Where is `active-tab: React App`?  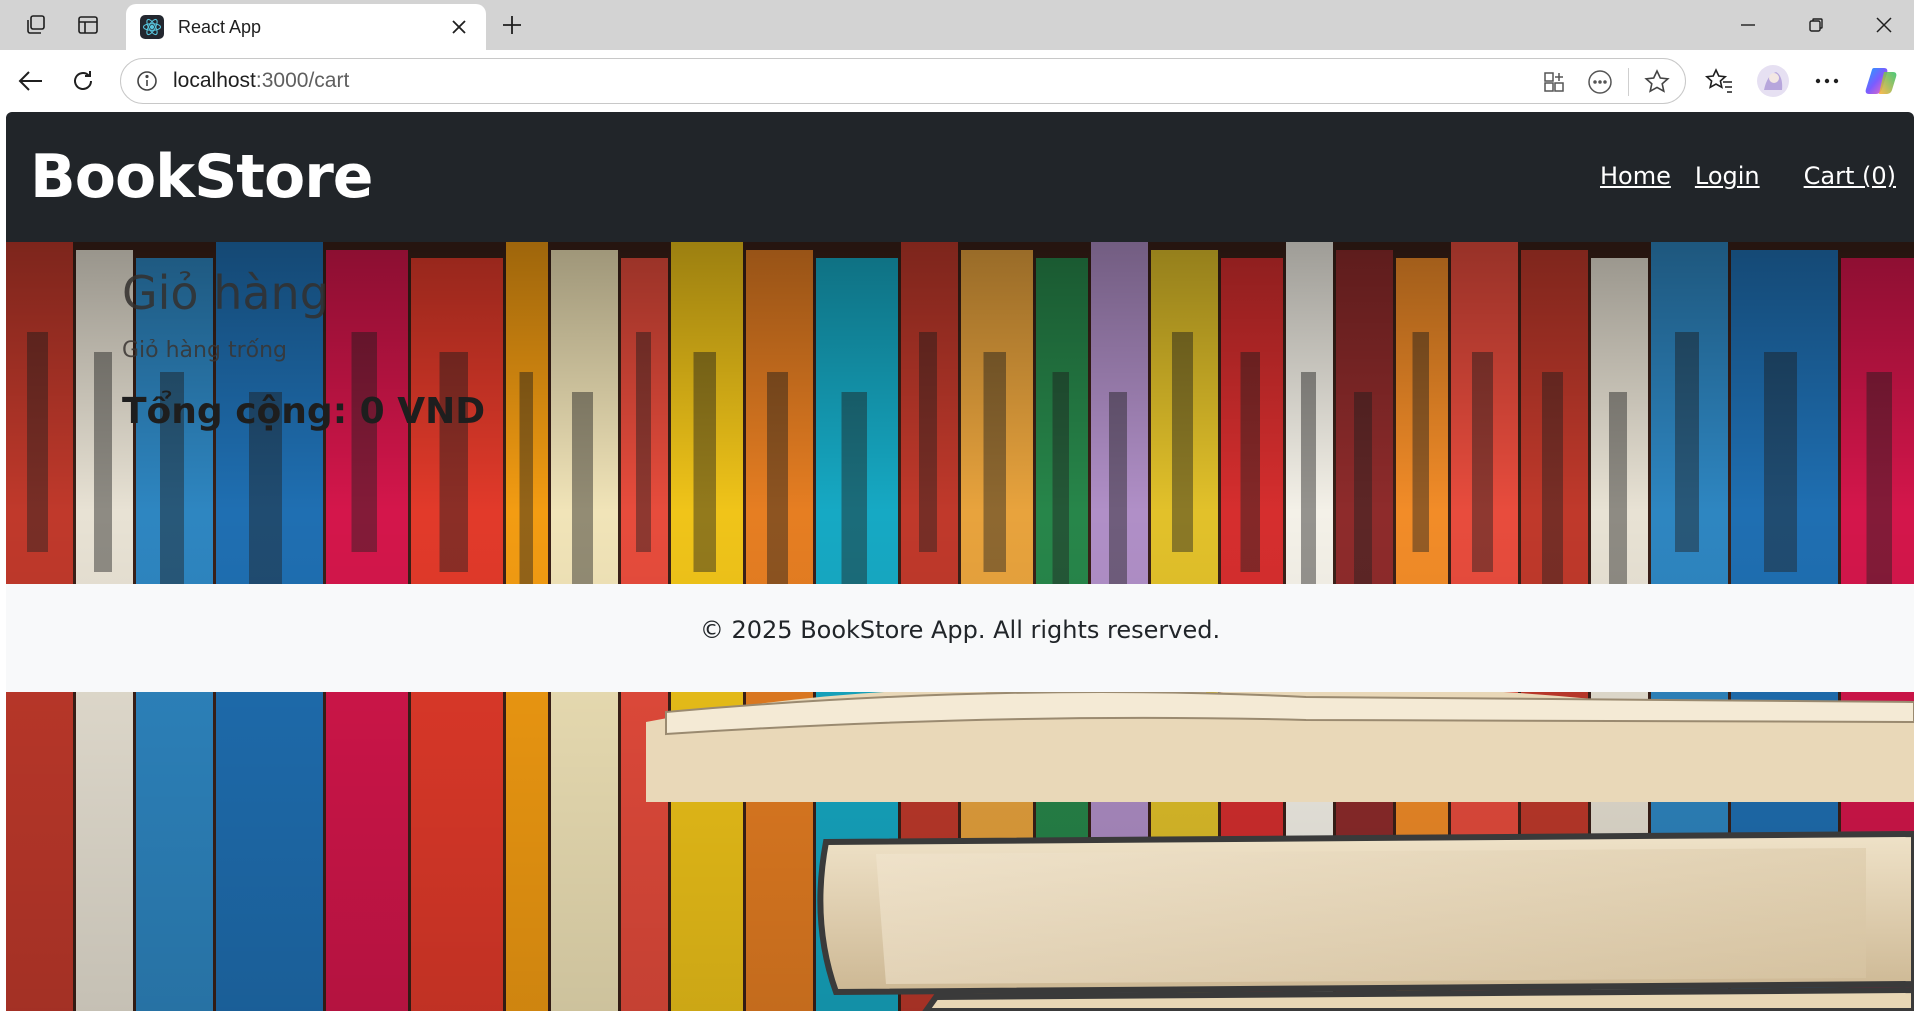
active-tab: React App is located at coordinates (306, 27).